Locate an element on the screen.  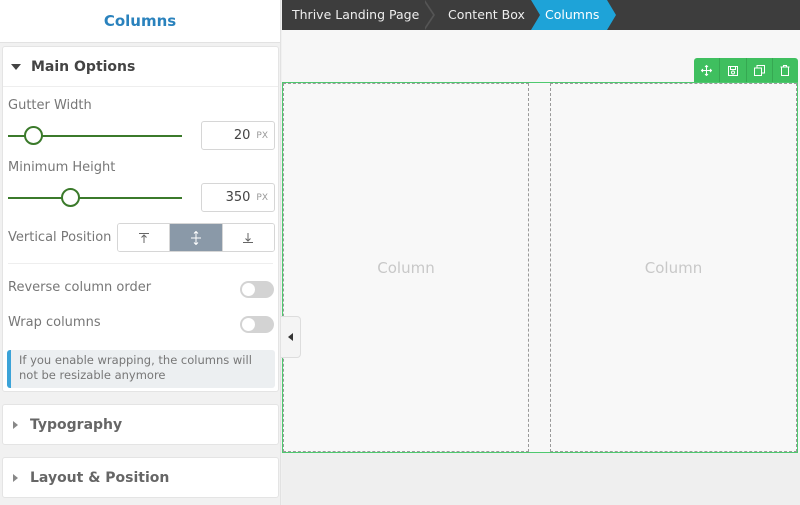
options-divider is located at coordinates (140, 263).